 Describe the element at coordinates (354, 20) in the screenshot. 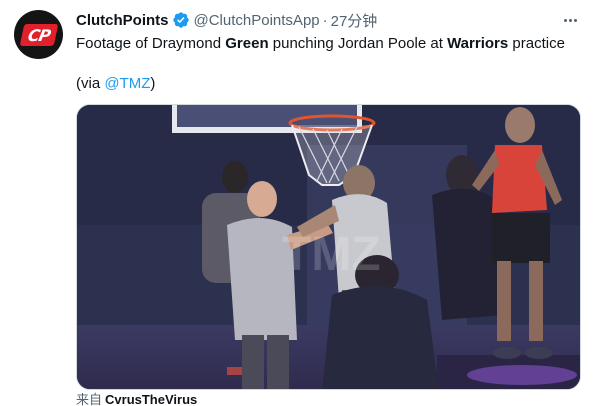

I see `timestamp: 27分钟` at that location.